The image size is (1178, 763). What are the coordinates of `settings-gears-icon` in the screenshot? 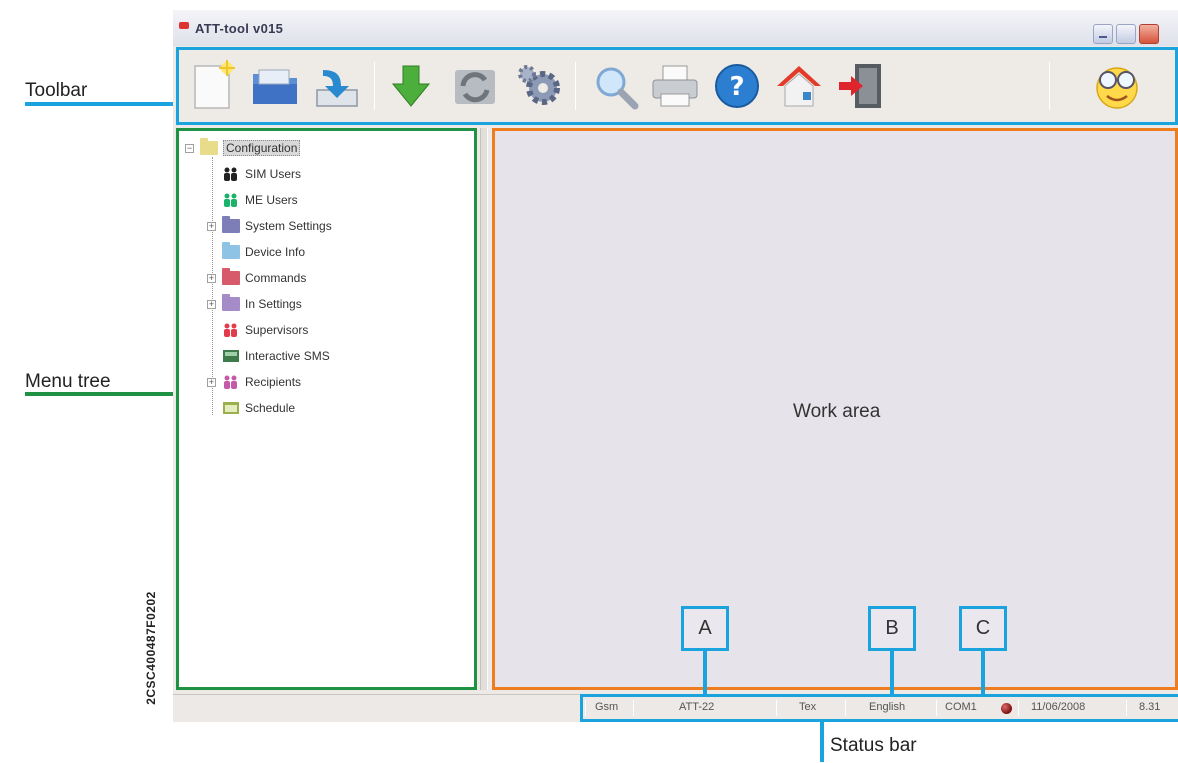 It's located at (539, 86).